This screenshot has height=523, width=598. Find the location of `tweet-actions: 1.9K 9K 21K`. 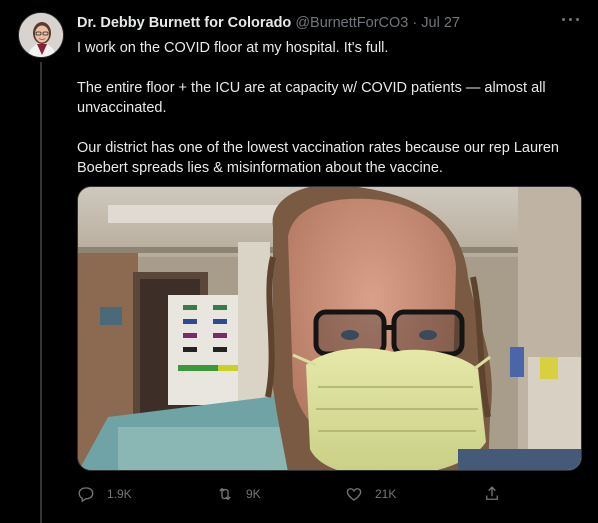

tweet-actions: 1.9K 9K 21K is located at coordinates (297, 494).